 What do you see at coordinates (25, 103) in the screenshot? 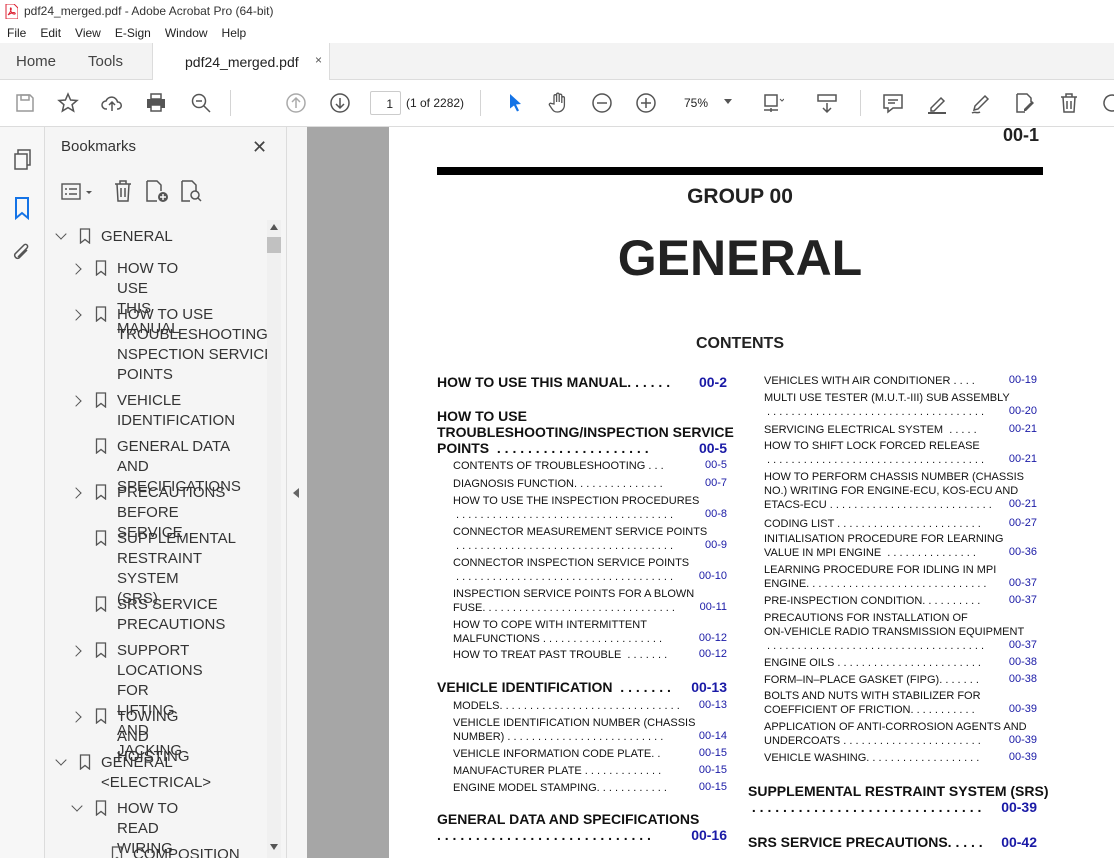
I see `save-icon` at bounding box center [25, 103].